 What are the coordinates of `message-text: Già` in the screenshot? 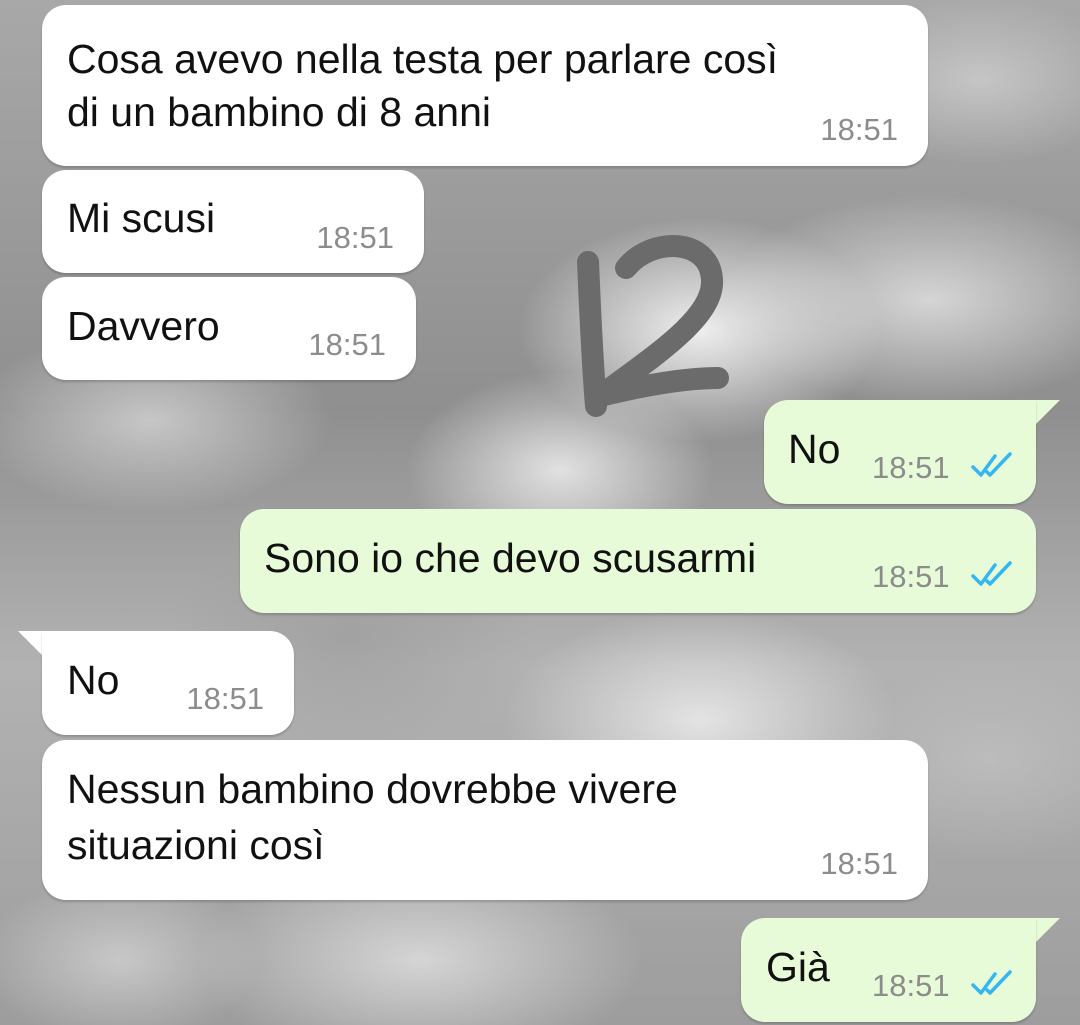 It's located at (798, 967).